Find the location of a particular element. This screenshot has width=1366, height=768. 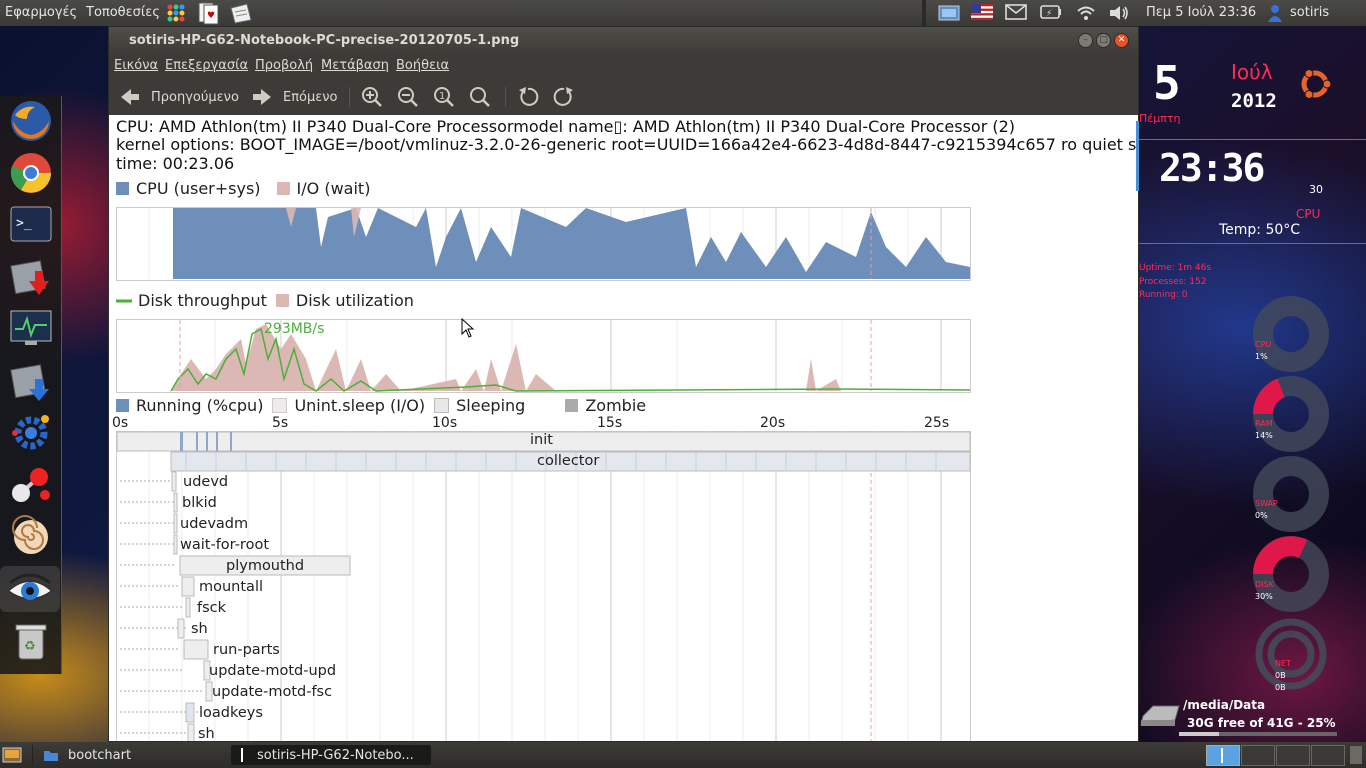

tick-5s: 5s is located at coordinates (280, 423).